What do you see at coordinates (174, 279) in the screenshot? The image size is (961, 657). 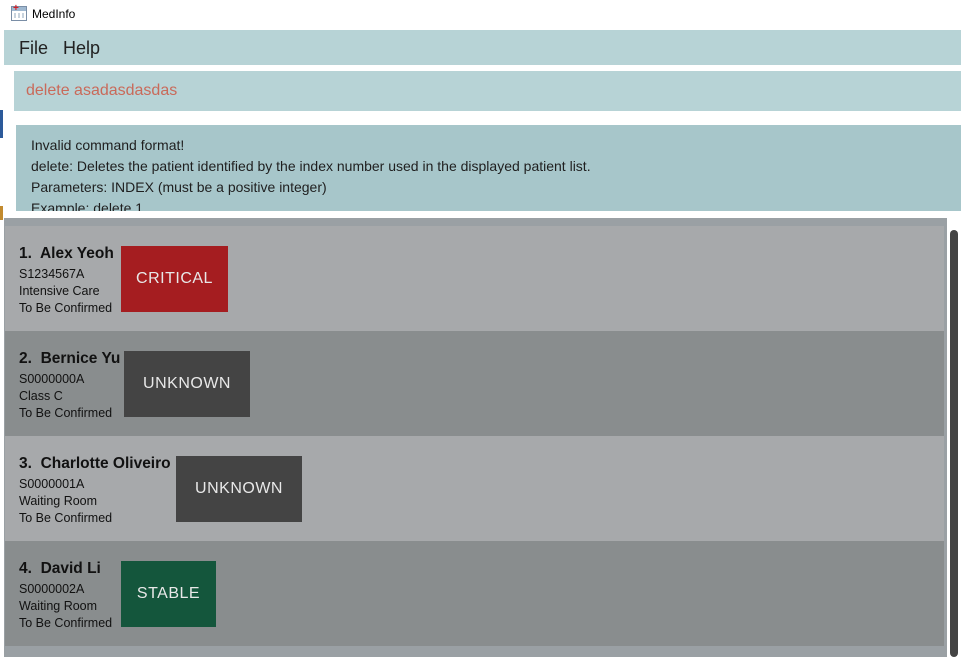 I see `status-badge: CRITICAL` at bounding box center [174, 279].